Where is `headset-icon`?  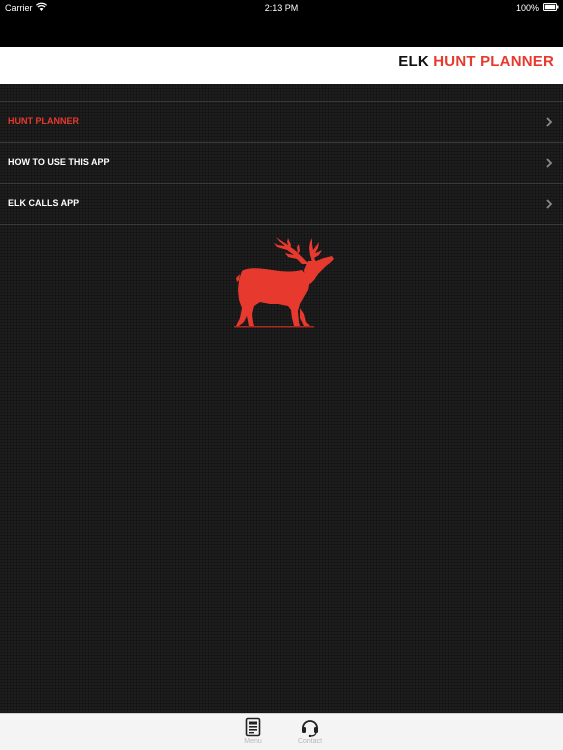
headset-icon is located at coordinates (310, 728).